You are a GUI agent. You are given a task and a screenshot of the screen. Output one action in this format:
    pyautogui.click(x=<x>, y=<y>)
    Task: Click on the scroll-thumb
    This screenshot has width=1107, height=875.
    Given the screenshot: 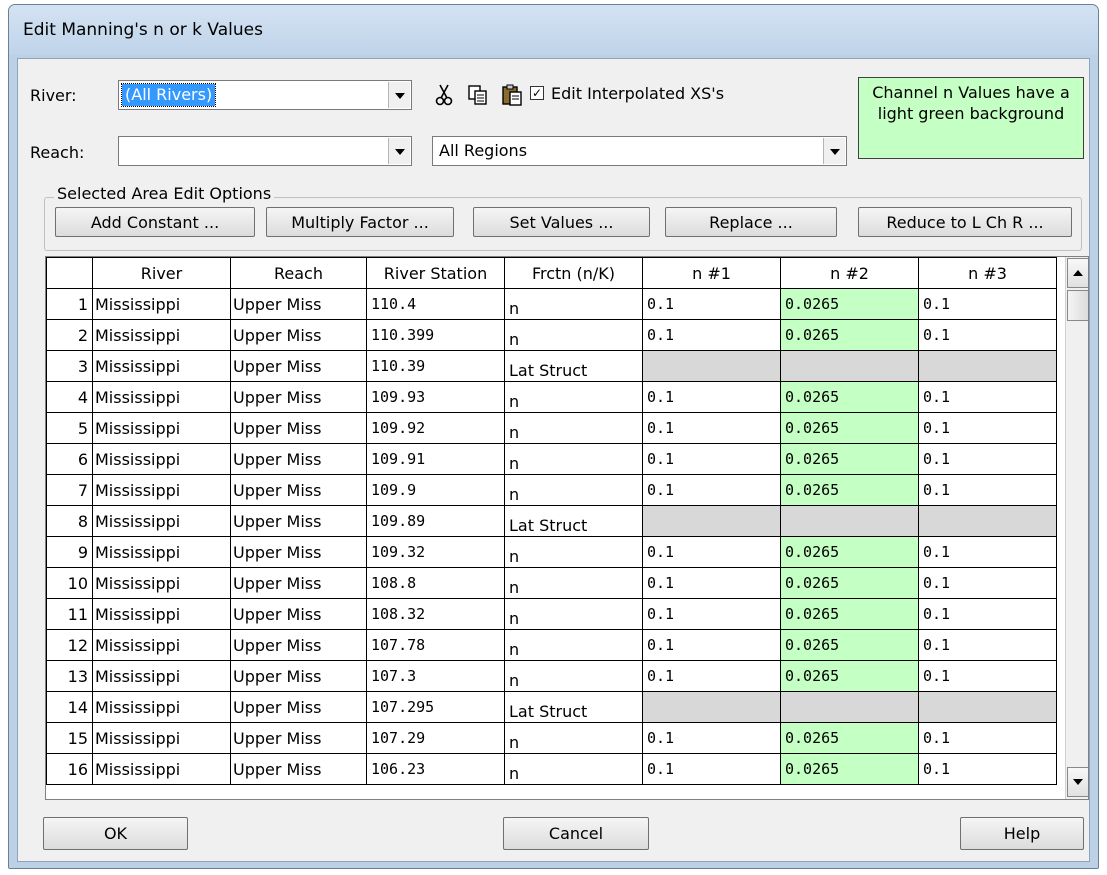 What is the action you would take?
    pyautogui.click(x=1077, y=305)
    